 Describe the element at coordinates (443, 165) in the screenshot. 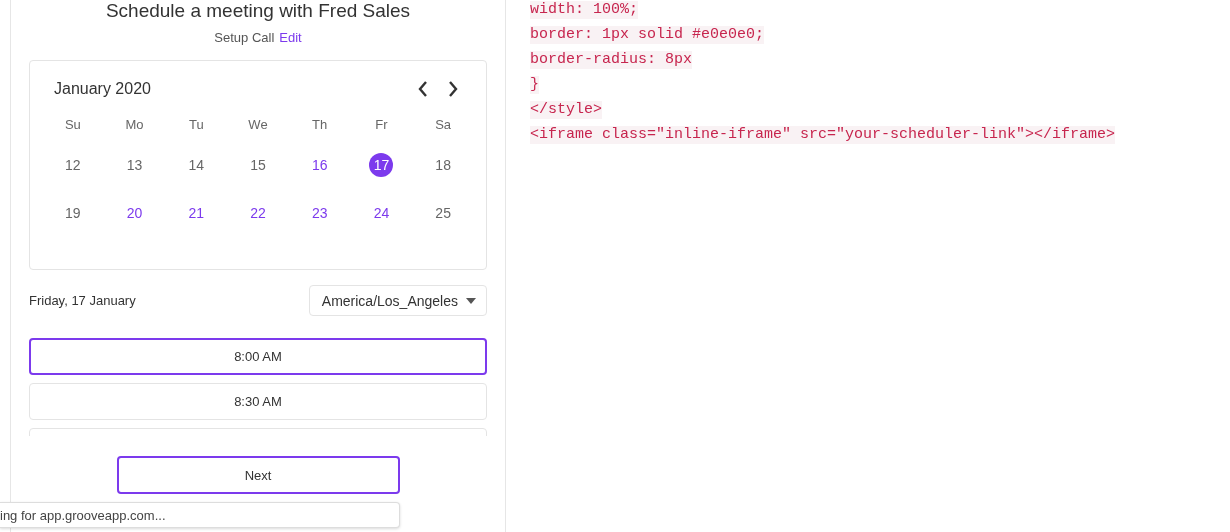

I see `calendar-day: 18` at that location.